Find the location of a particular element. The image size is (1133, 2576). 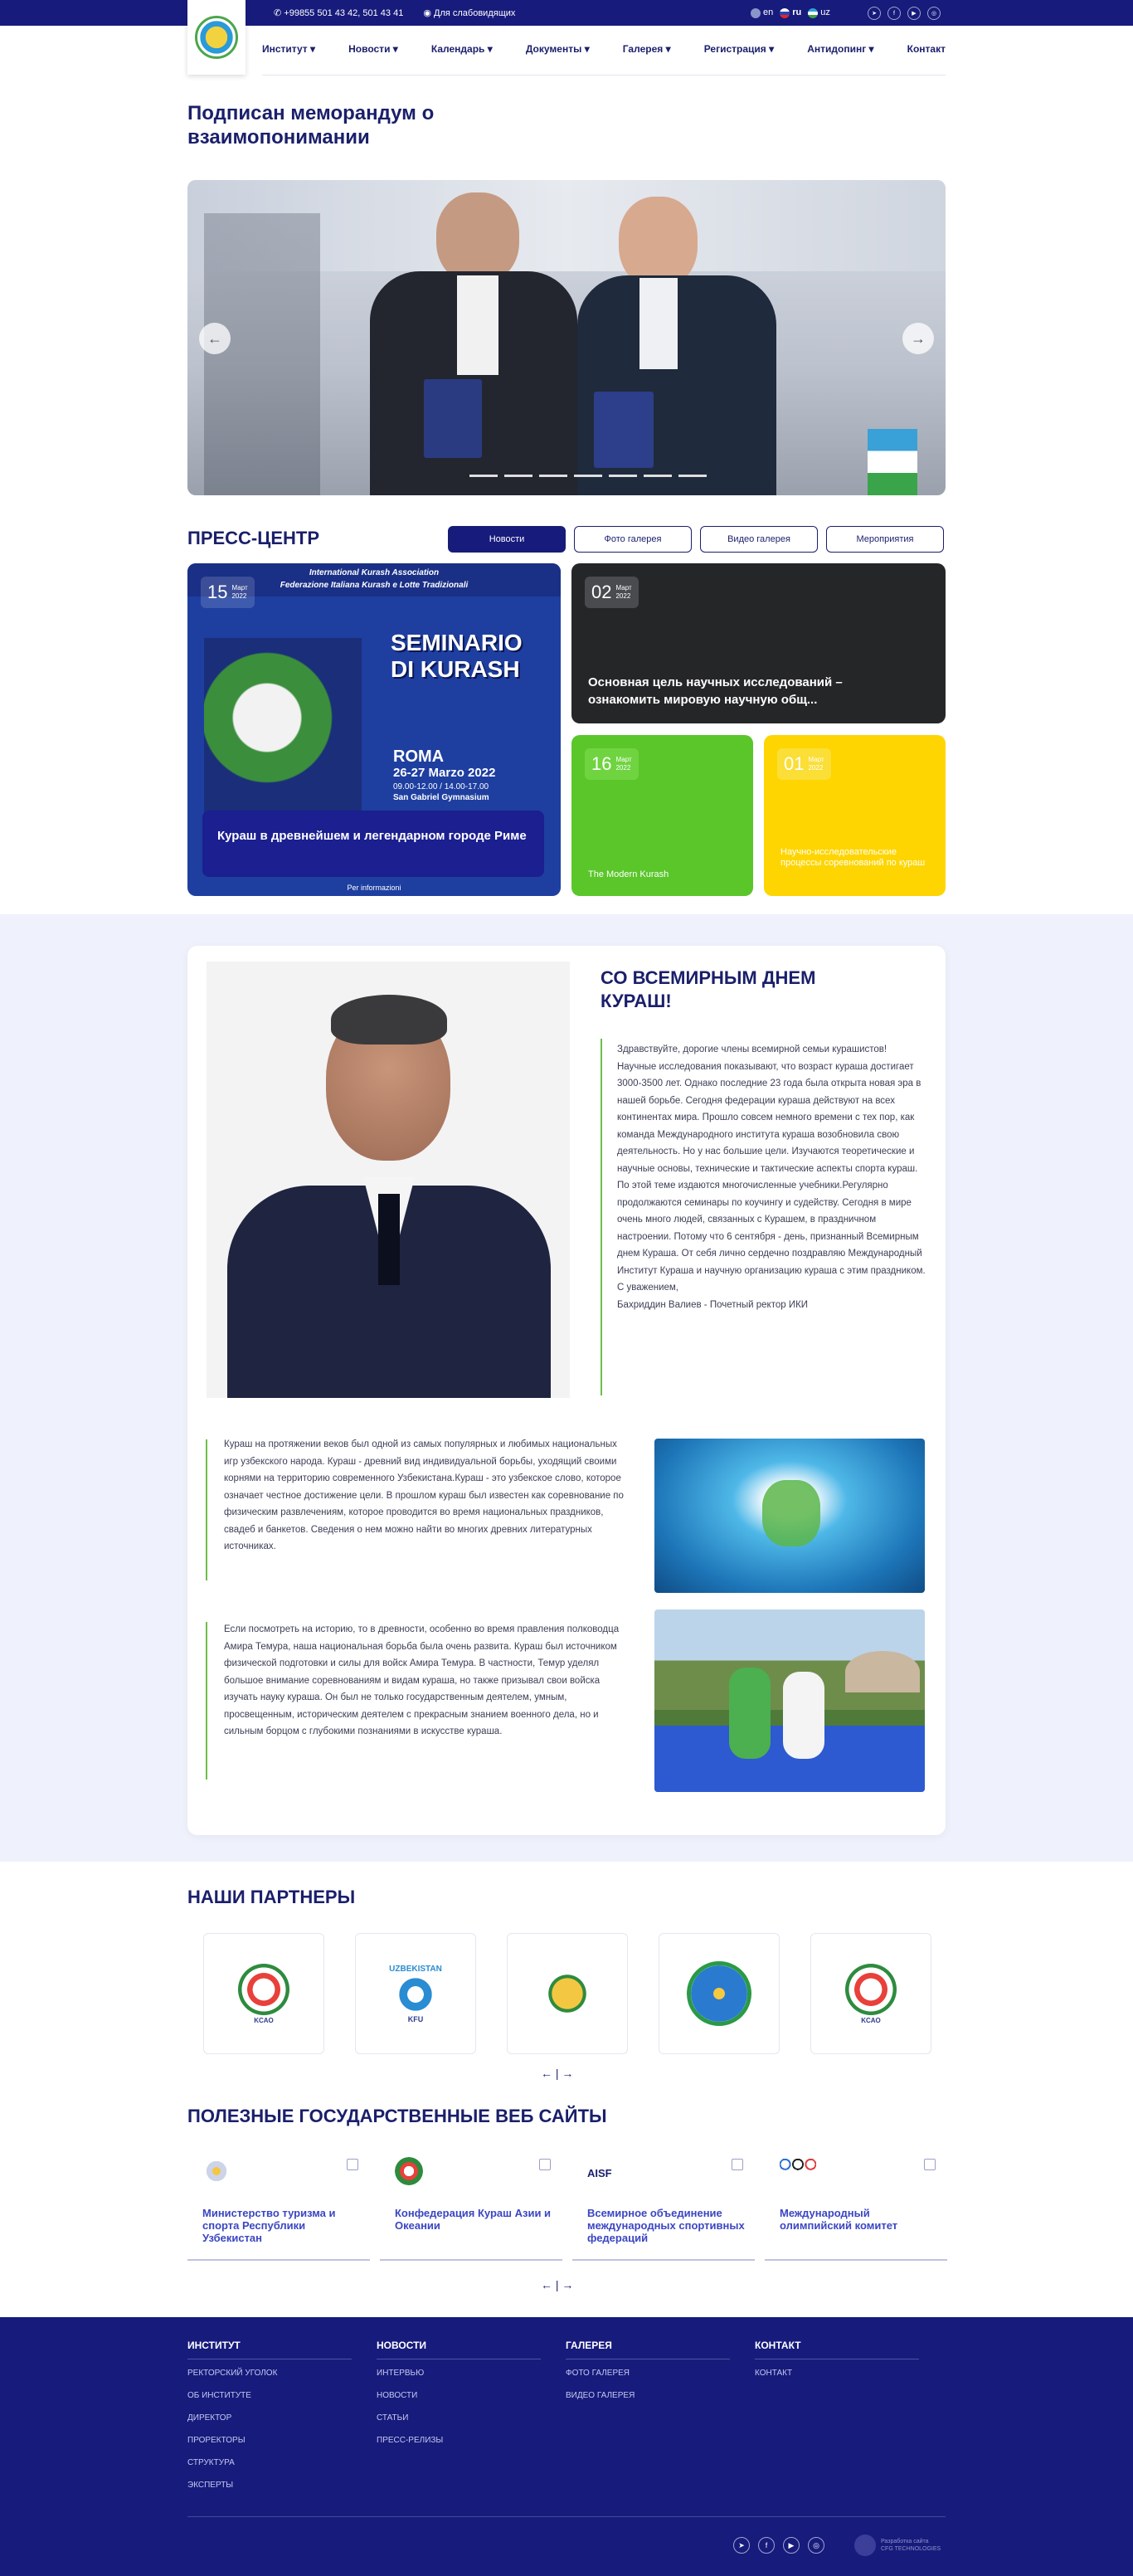

lang-en: en is located at coordinates (762, 12).